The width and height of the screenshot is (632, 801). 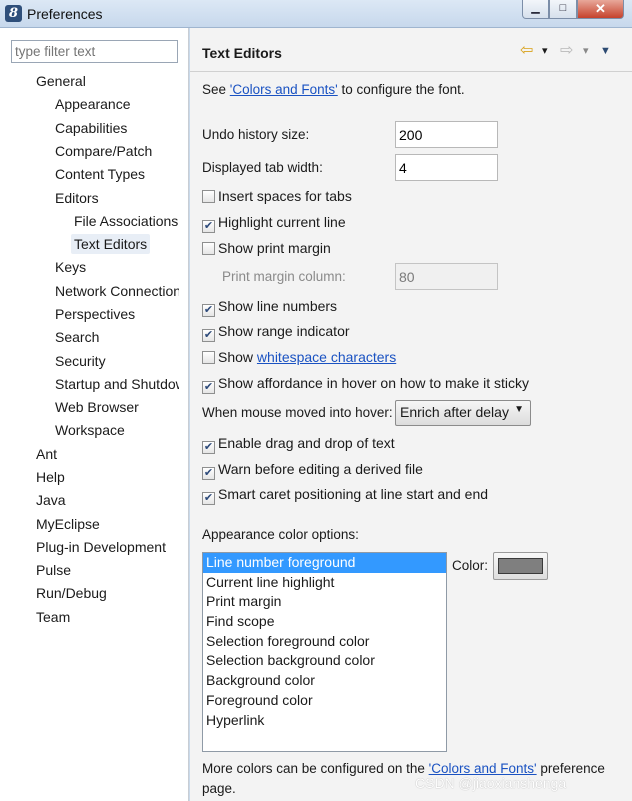 I want to click on footer-colors-note-line2: page., so click(x=219, y=788).